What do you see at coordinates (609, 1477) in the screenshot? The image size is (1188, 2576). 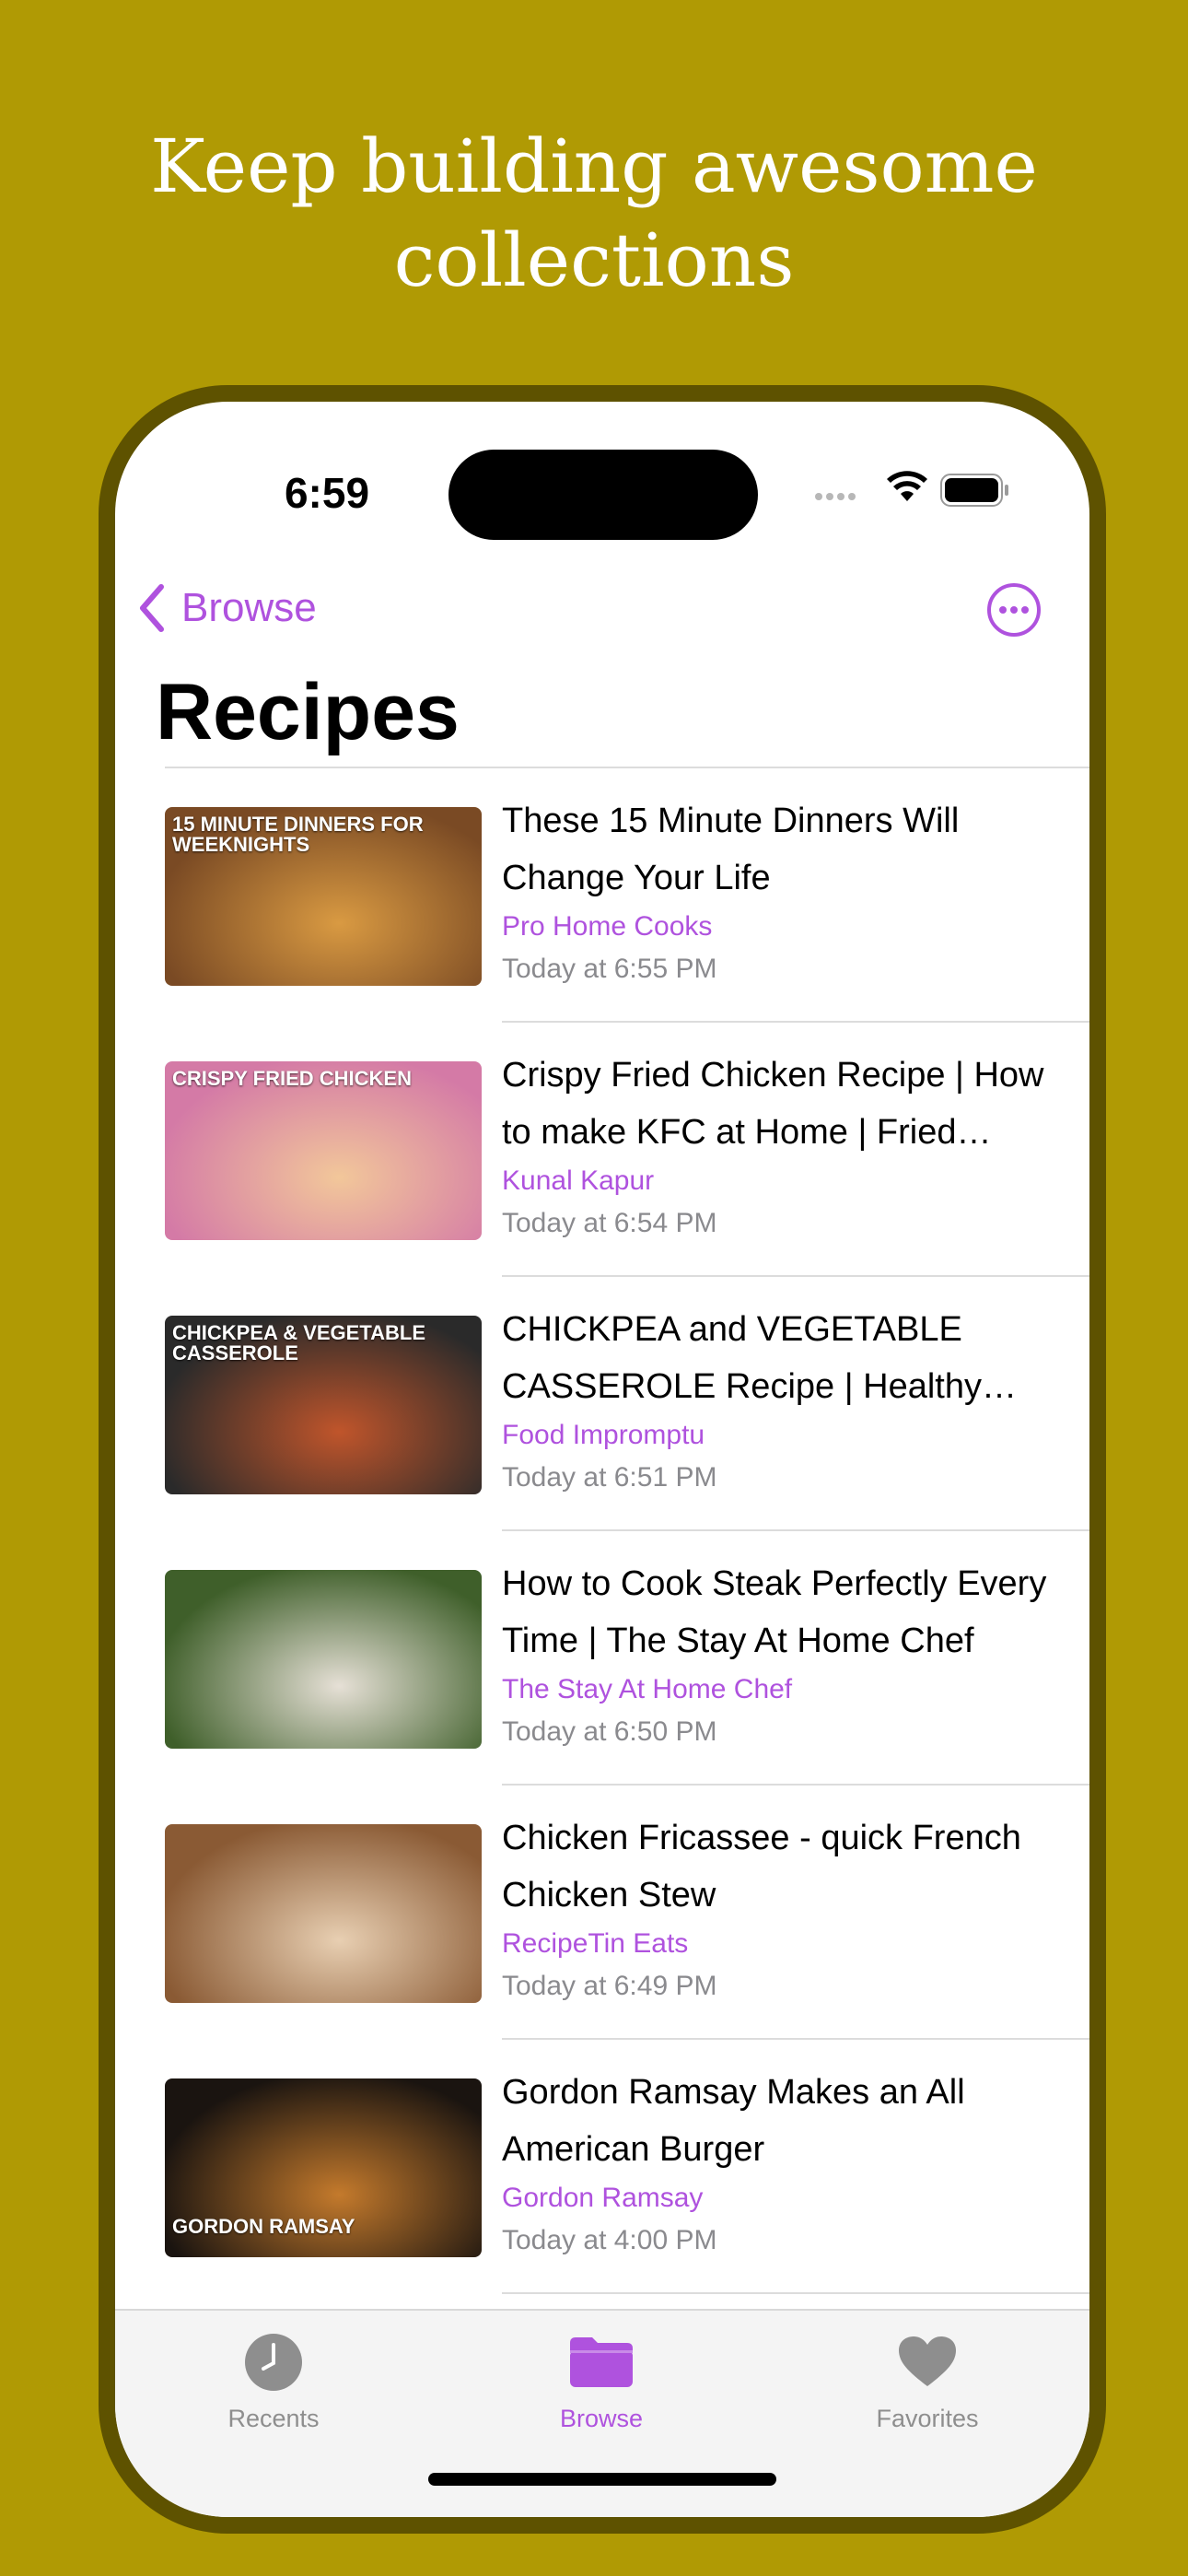 I see `item-date: Today at 6:51 PM` at bounding box center [609, 1477].